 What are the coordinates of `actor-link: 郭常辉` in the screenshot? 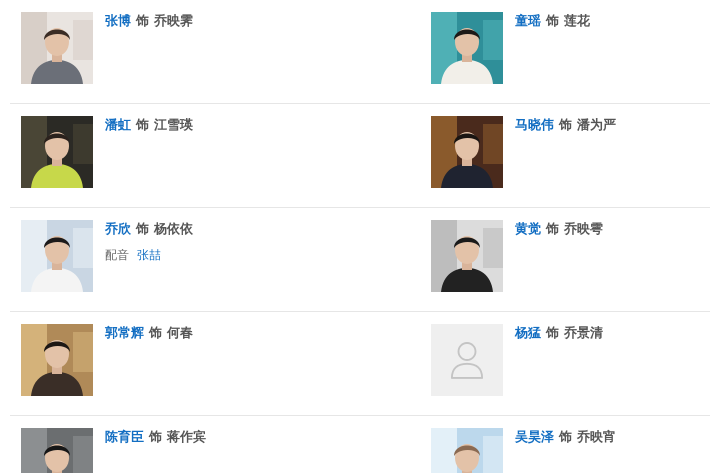 It's located at (124, 334).